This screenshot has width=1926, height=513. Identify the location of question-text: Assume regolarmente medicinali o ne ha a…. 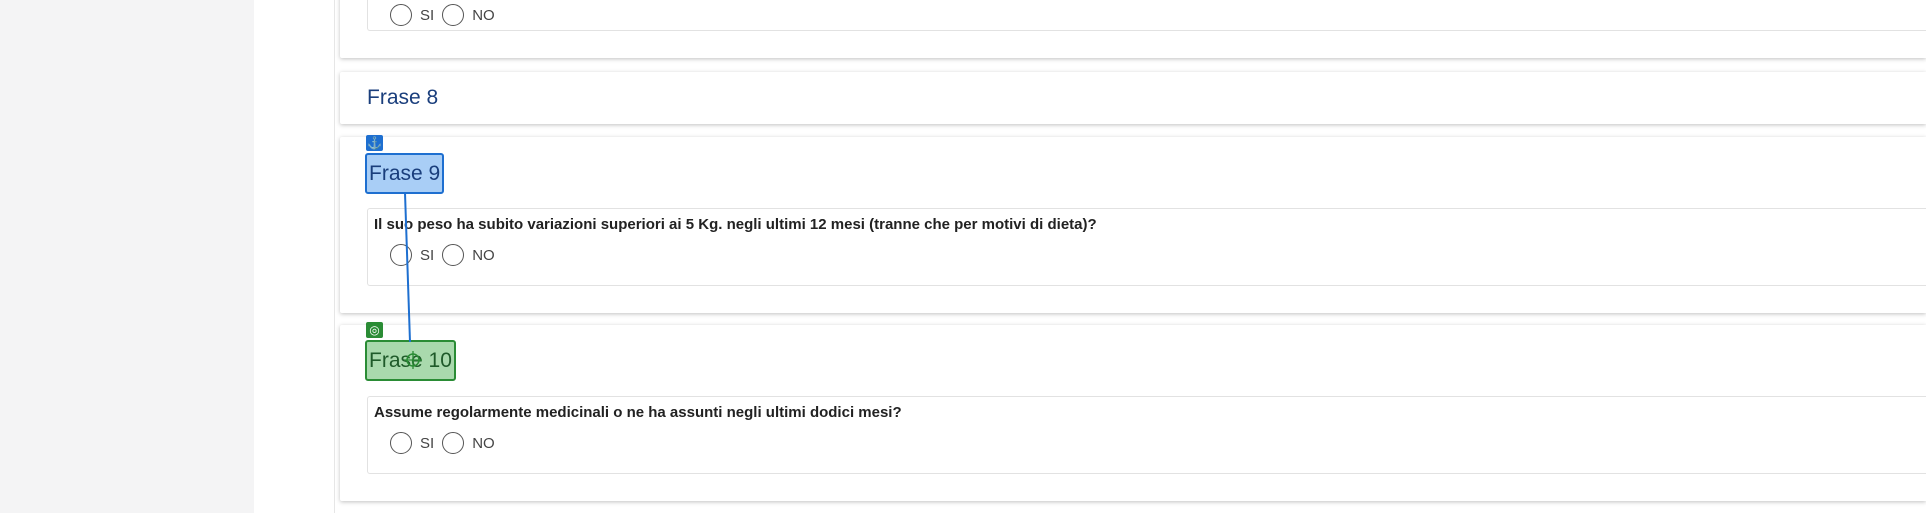
(638, 412).